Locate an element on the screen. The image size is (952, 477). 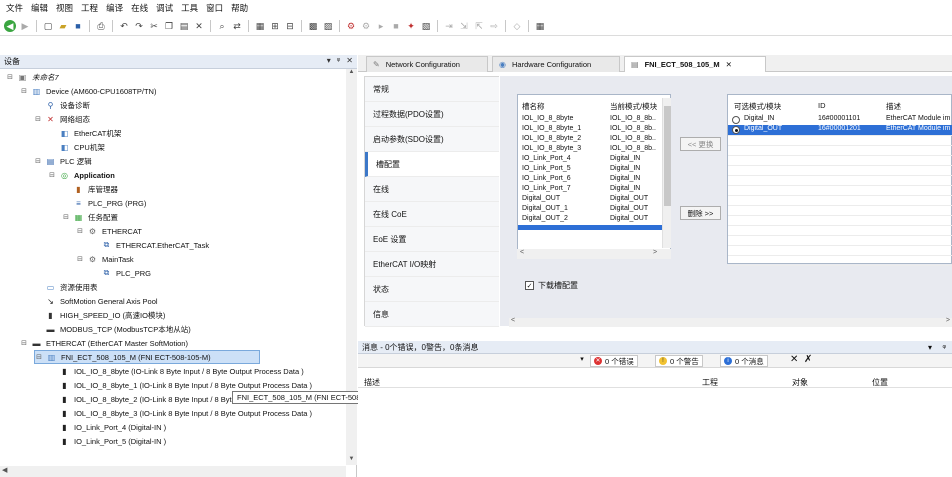
menu-item: 工程 is located at coordinates (89, 8).